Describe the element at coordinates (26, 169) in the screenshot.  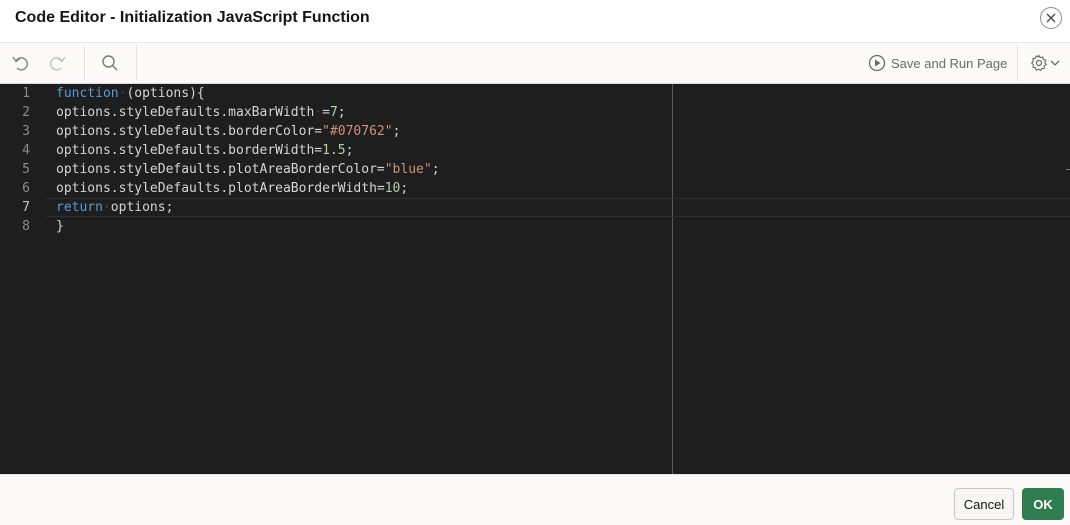
I see `line-number: 5` at that location.